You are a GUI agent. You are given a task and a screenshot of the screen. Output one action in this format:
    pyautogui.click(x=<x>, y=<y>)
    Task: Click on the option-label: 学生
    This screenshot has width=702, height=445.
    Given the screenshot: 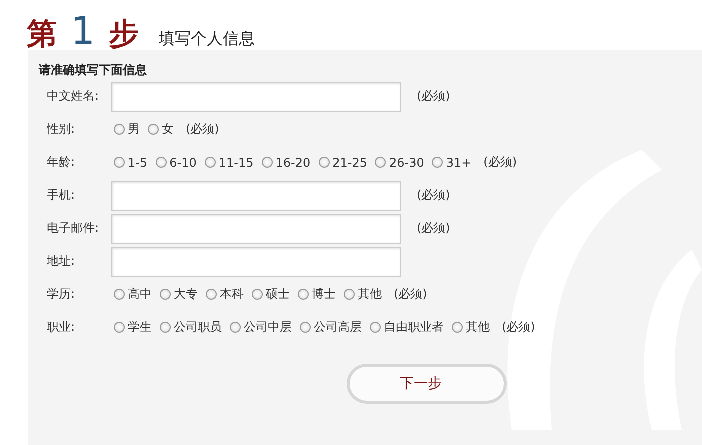 What is the action you would take?
    pyautogui.click(x=140, y=327)
    